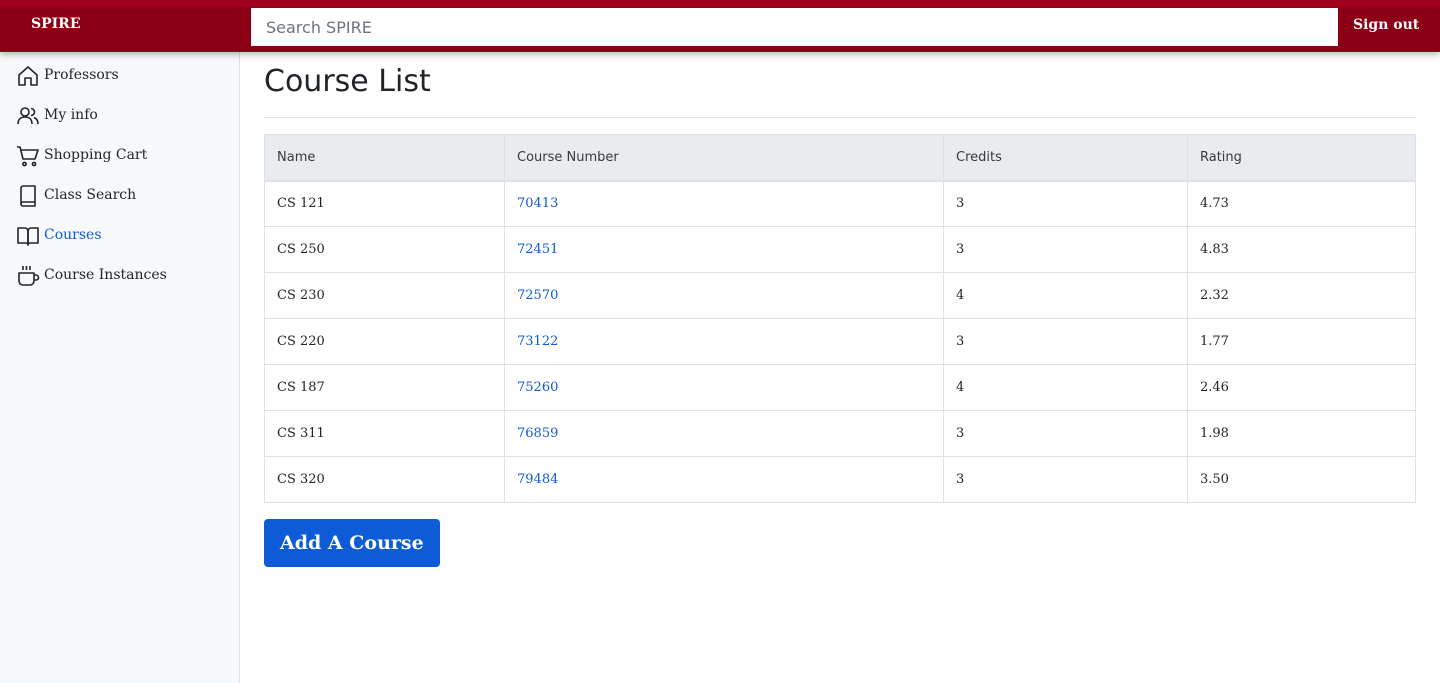 This screenshot has height=683, width=1440. I want to click on course-rating: 1.77, so click(1301, 341).